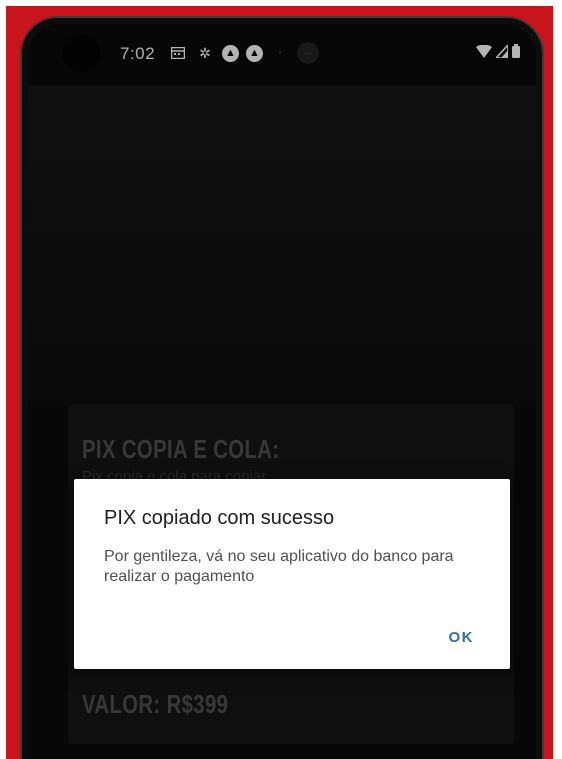  Describe the element at coordinates (462, 637) in the screenshot. I see `ok-button: OK` at that location.